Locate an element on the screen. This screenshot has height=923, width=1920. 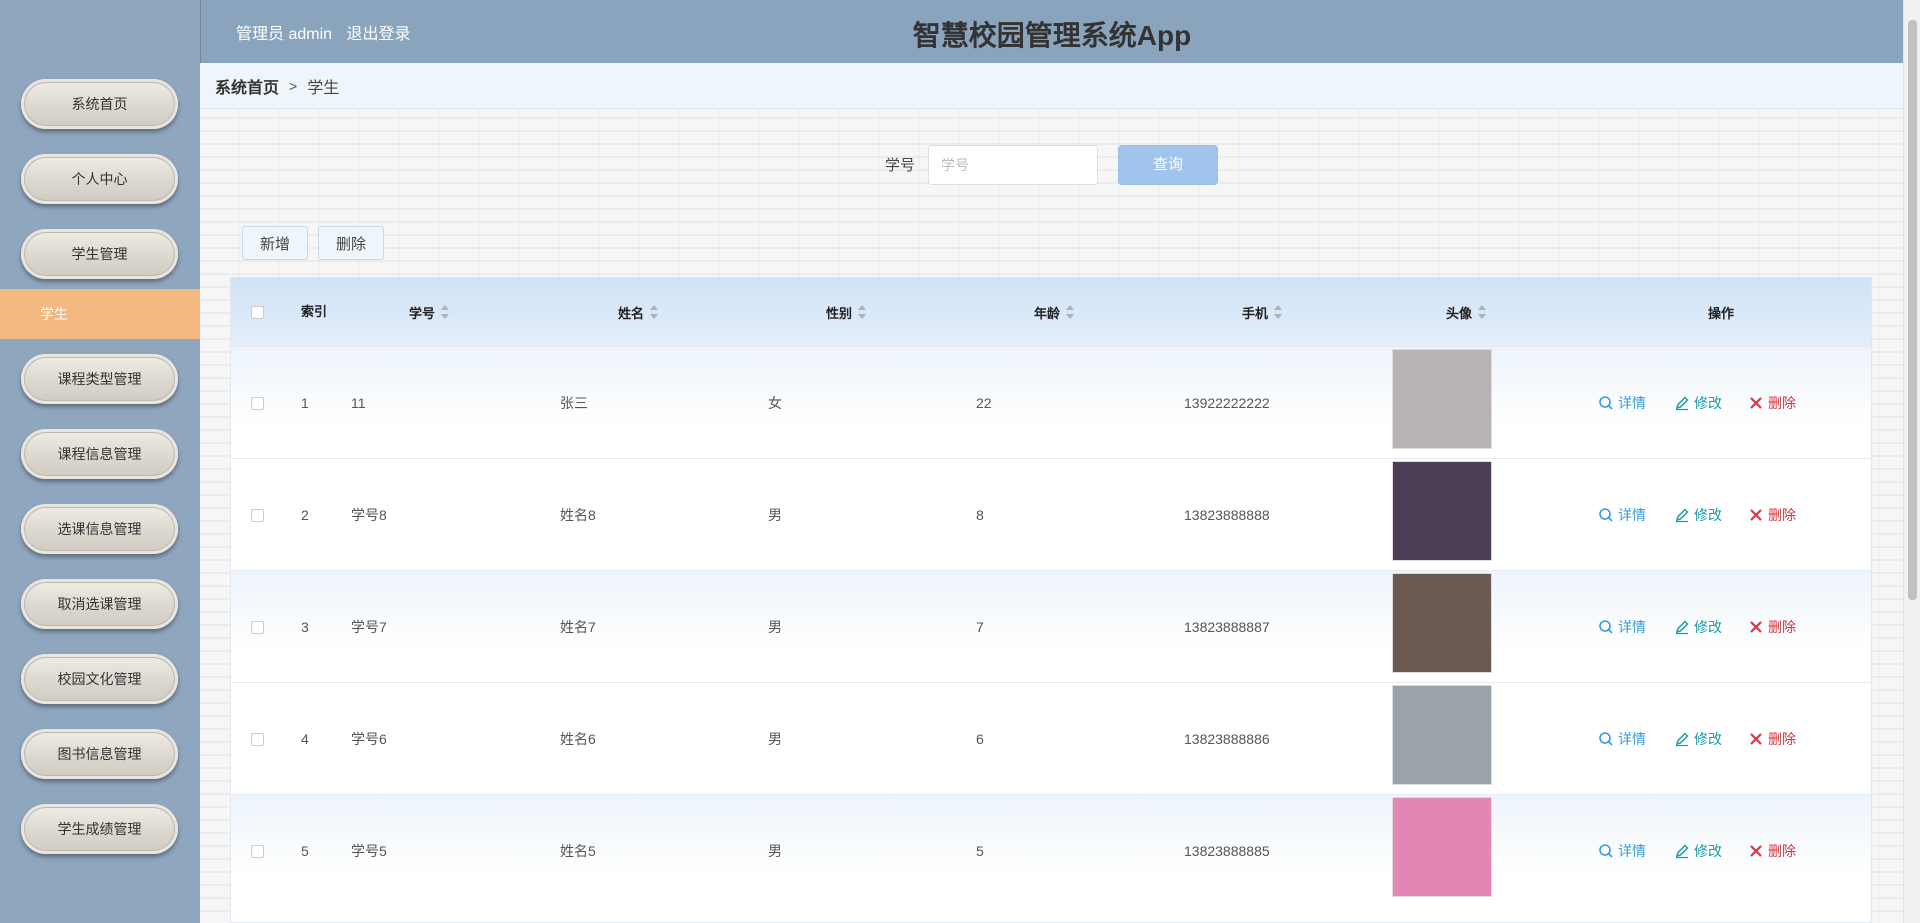
cell-phone: 13823888886 is located at coordinates (1227, 739).